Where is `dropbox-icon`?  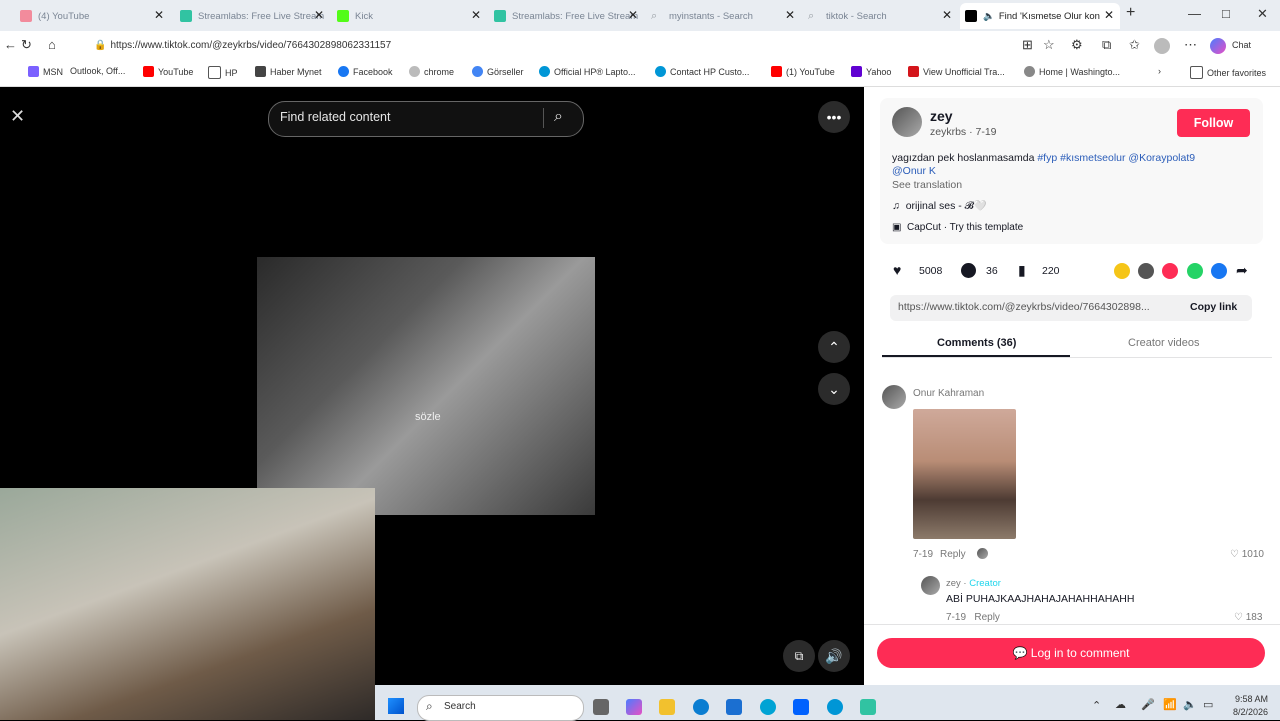 dropbox-icon is located at coordinates (801, 707).